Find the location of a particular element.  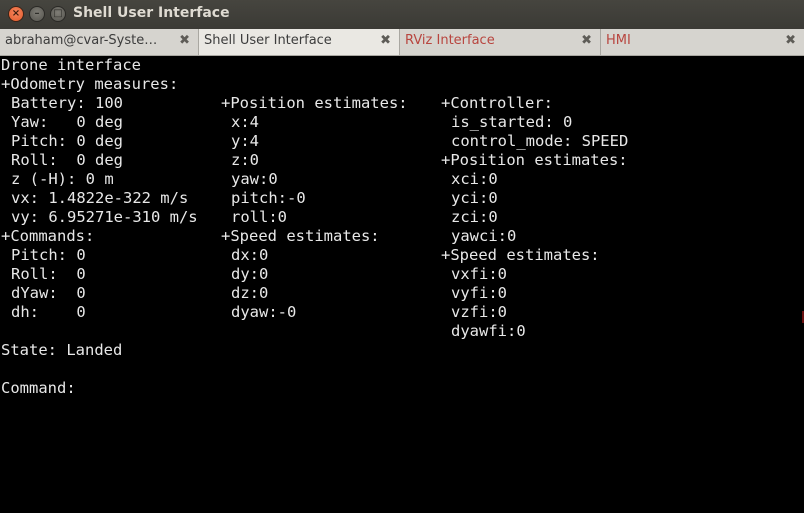

odometry-line: Battery: 100 is located at coordinates (67, 103).